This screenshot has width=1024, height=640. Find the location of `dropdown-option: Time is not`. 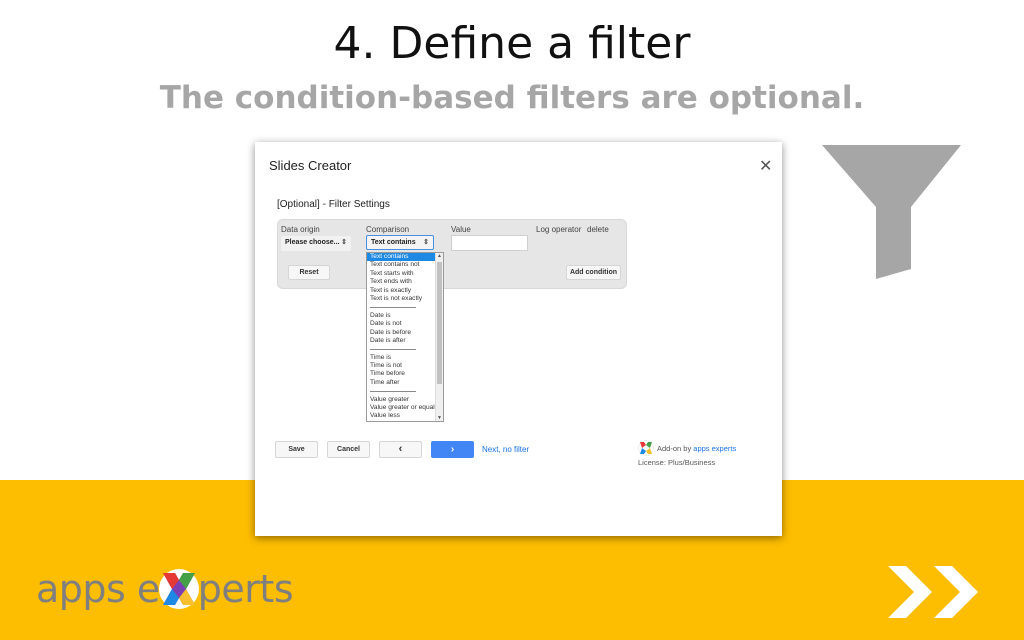

dropdown-option: Time is not is located at coordinates (402, 366).